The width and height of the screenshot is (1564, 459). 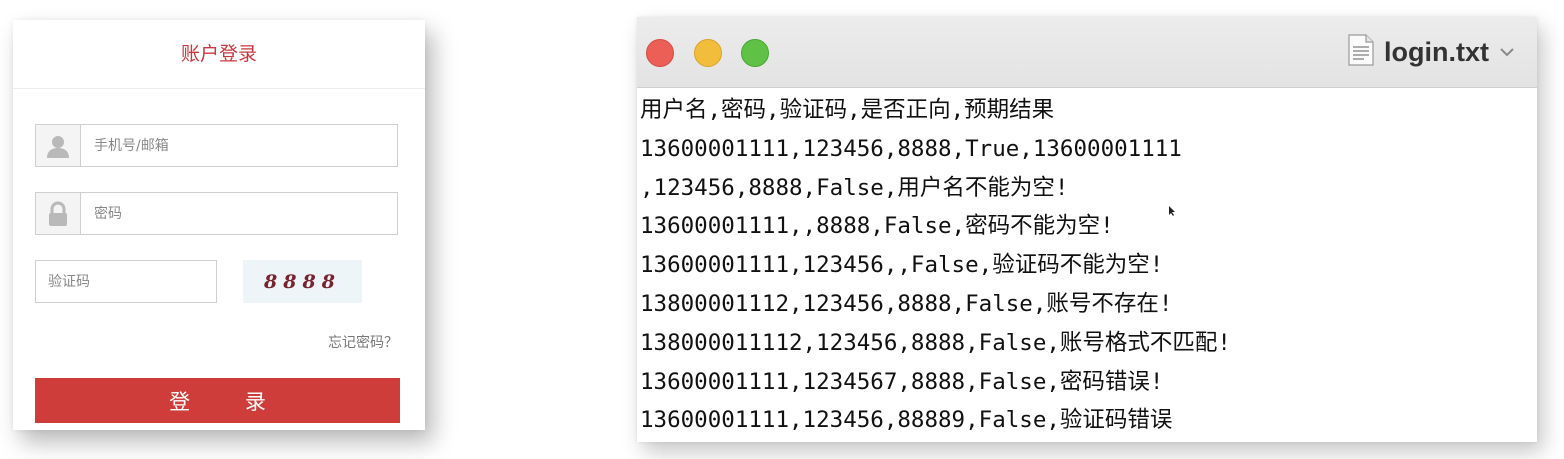 I want to click on password-field, so click(x=216, y=213).